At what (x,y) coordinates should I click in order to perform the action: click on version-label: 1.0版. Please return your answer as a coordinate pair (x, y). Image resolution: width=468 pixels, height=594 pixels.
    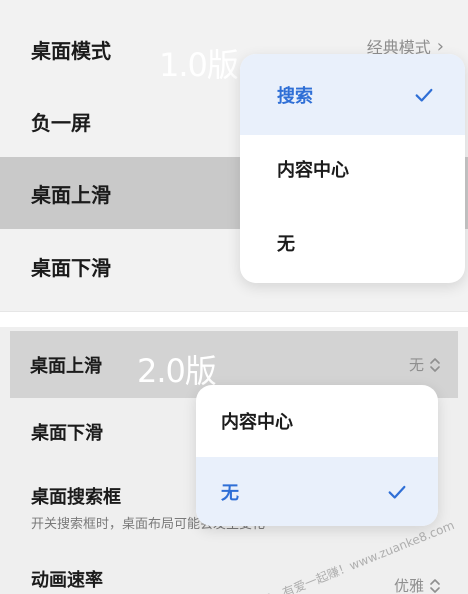
    Looking at the image, I should click on (199, 65).